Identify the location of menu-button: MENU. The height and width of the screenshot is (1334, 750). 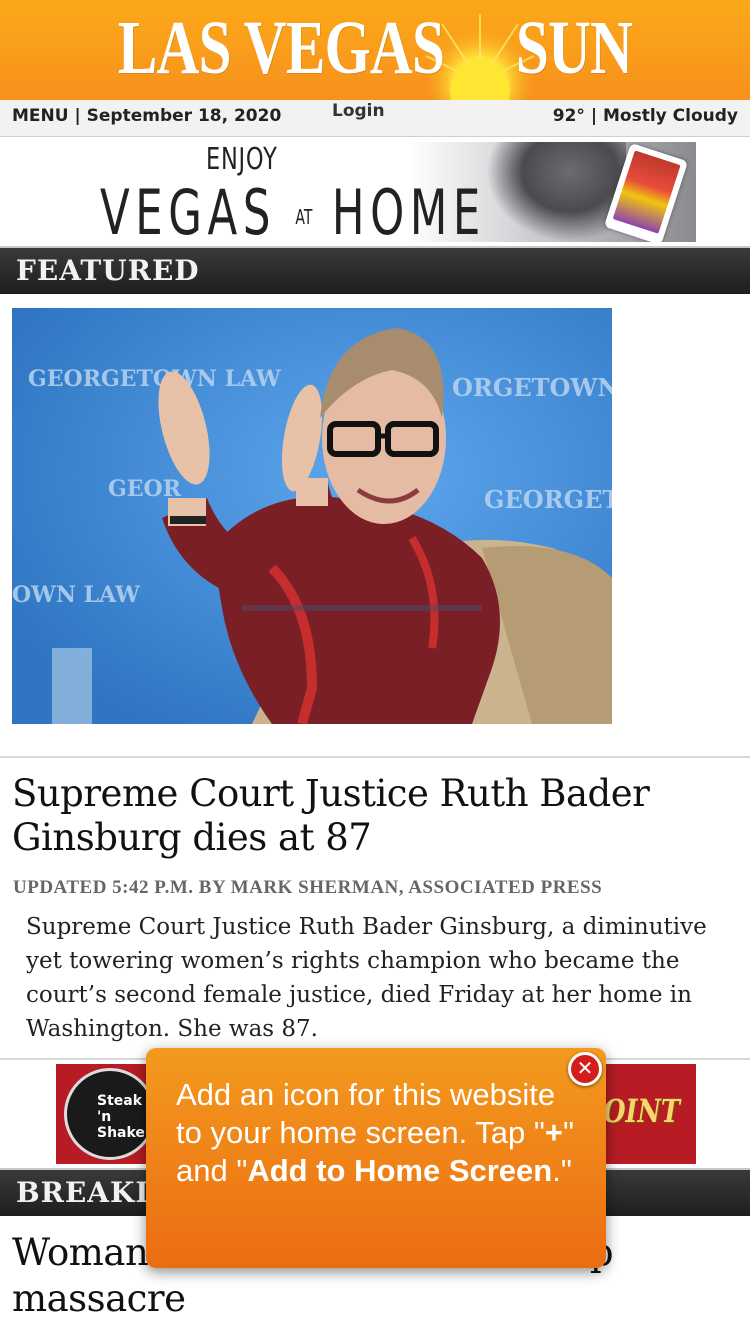
(40, 116).